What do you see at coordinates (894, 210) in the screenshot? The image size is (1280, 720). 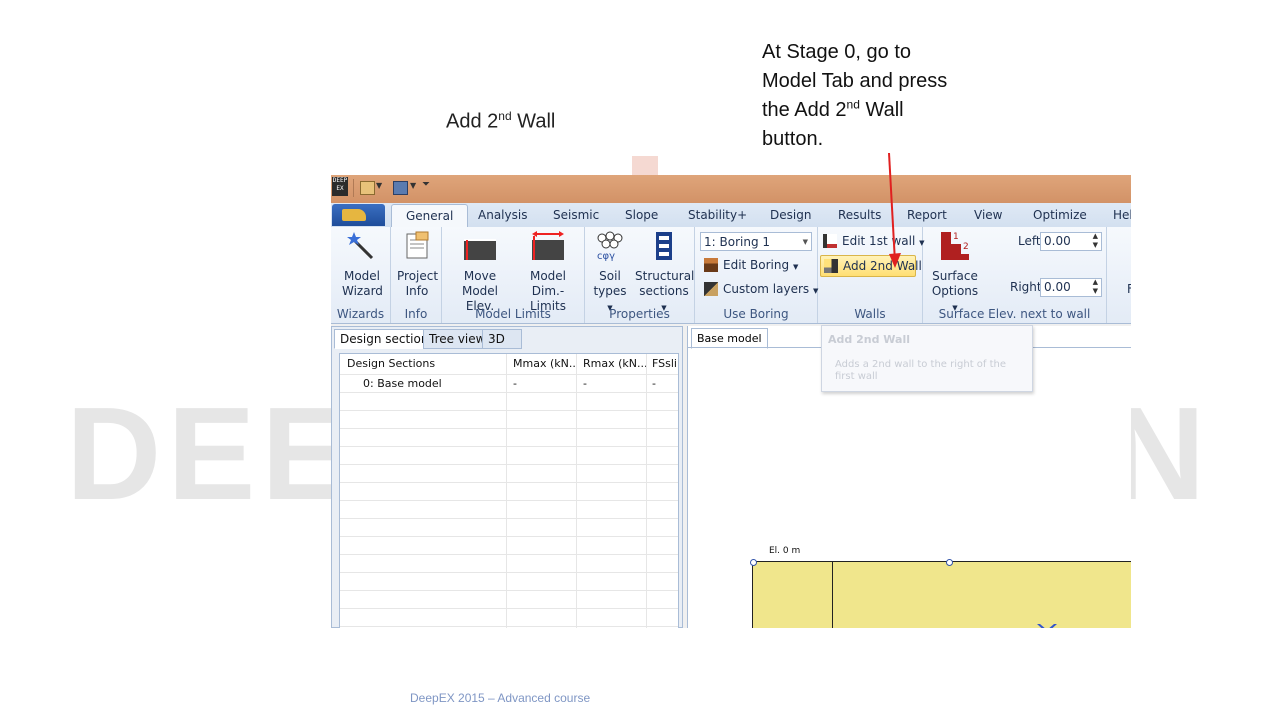 I see `annotation-arrow` at bounding box center [894, 210].